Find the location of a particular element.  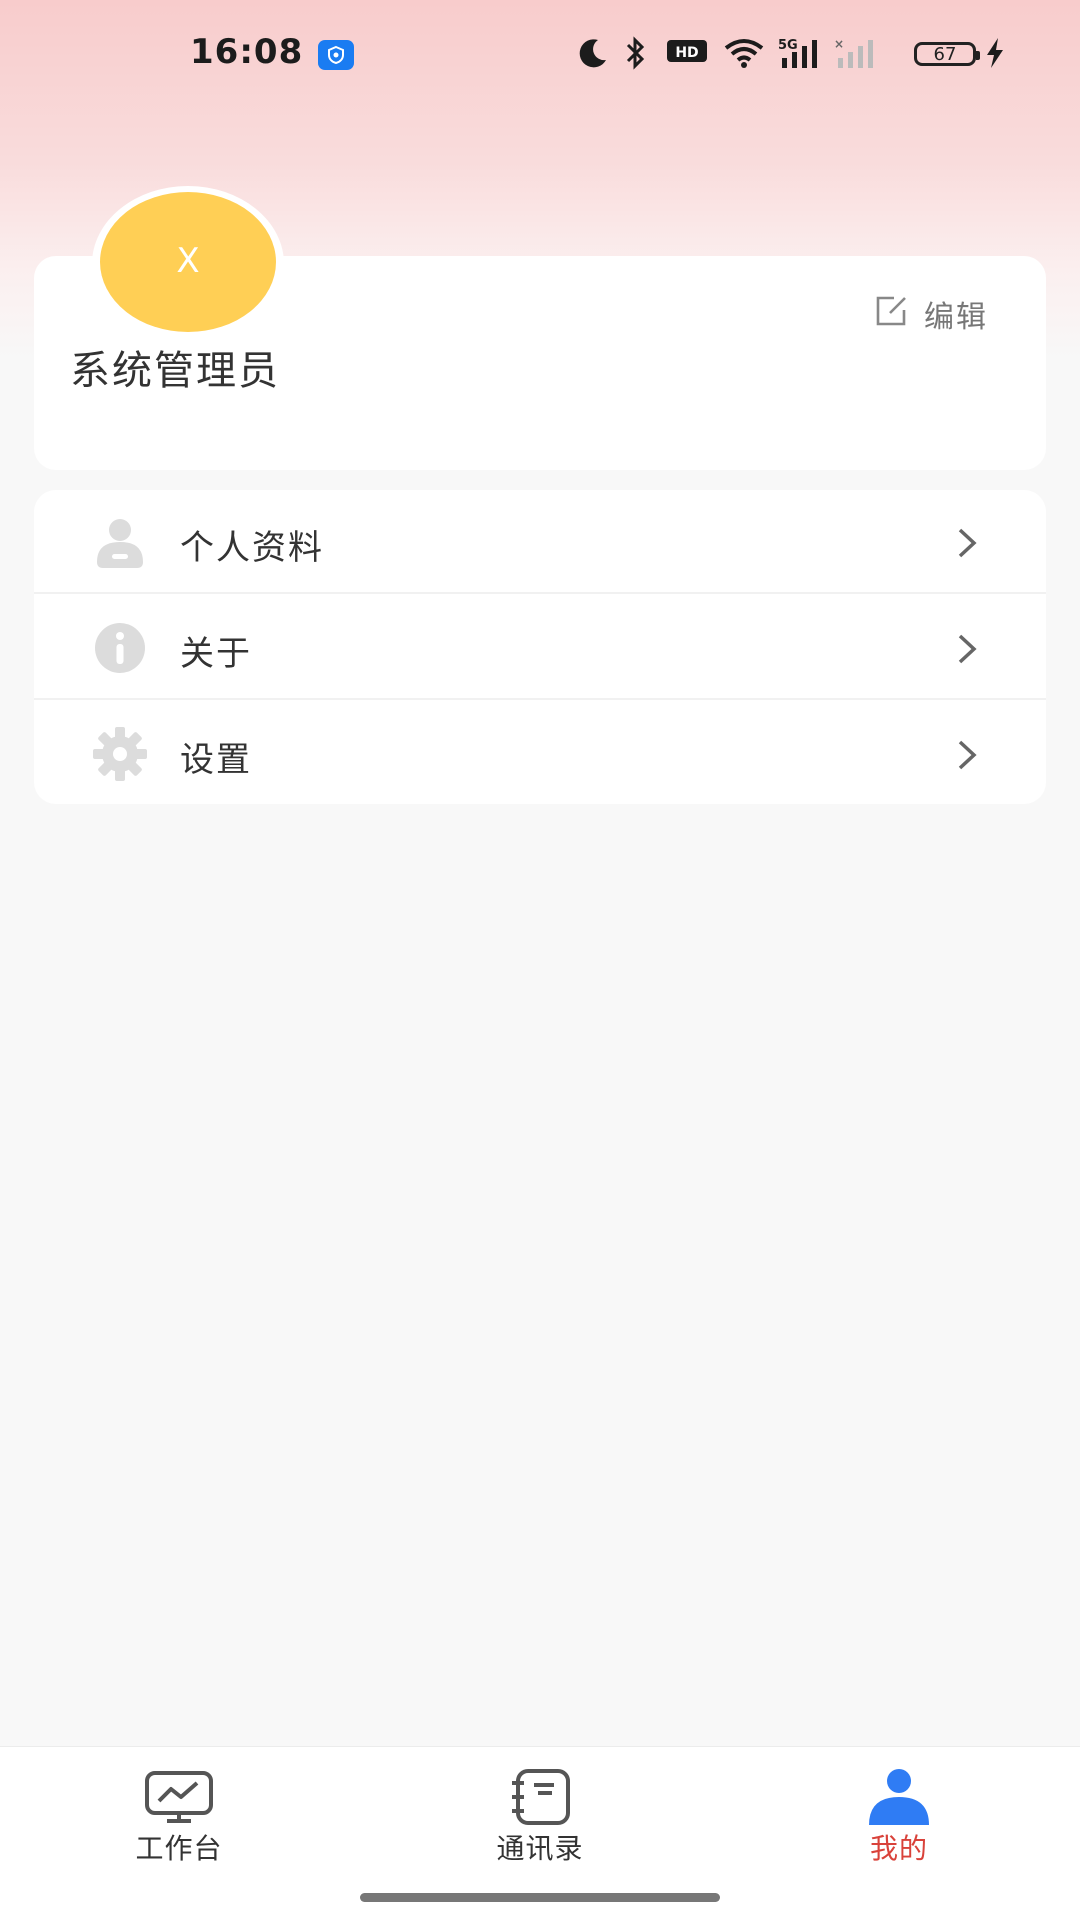

menu-item-about: 关于 is located at coordinates (540, 648).